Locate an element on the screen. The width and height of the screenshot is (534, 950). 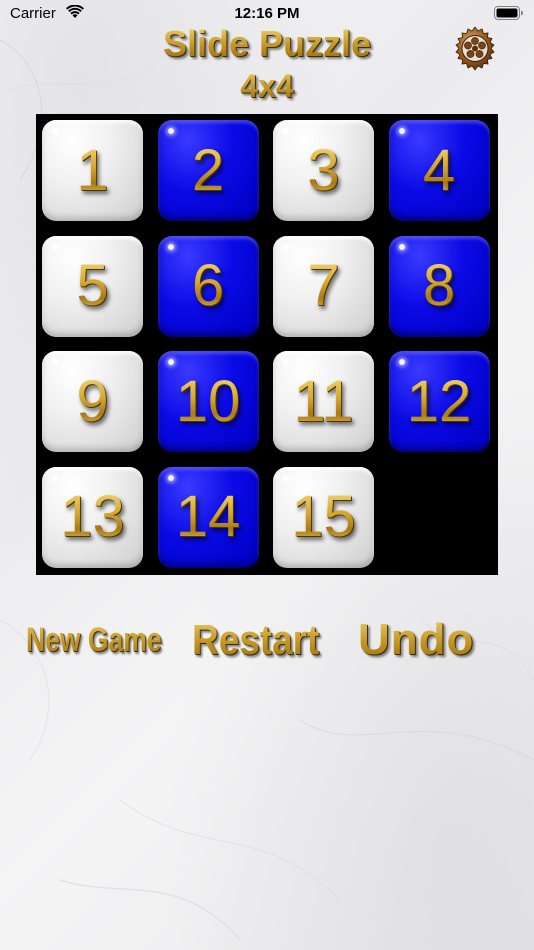
settings-button is located at coordinates (475, 49).